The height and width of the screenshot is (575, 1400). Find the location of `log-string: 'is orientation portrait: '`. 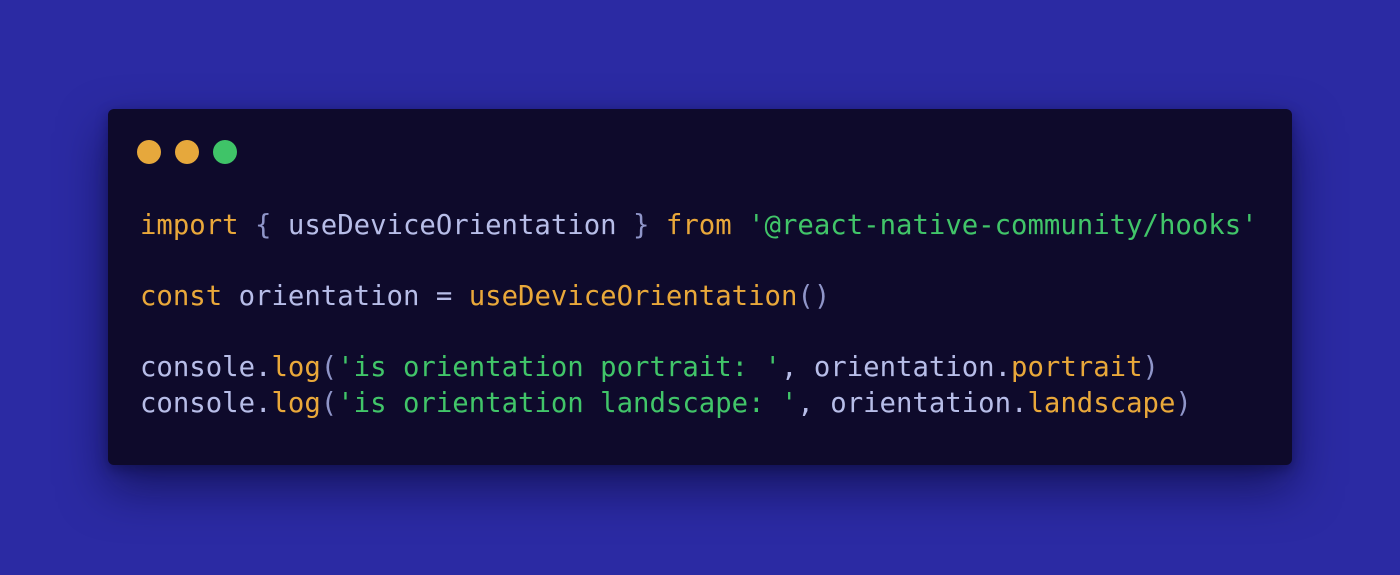

log-string: 'is orientation portrait: ' is located at coordinates (559, 367).